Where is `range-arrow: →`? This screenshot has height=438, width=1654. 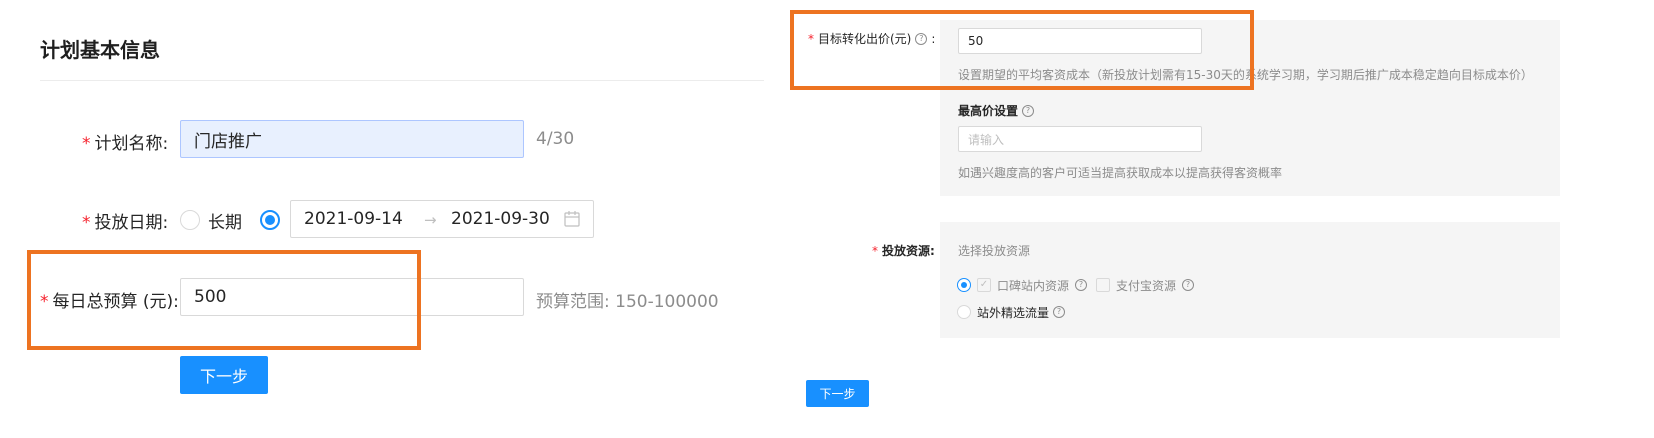
range-arrow: → is located at coordinates (430, 220).